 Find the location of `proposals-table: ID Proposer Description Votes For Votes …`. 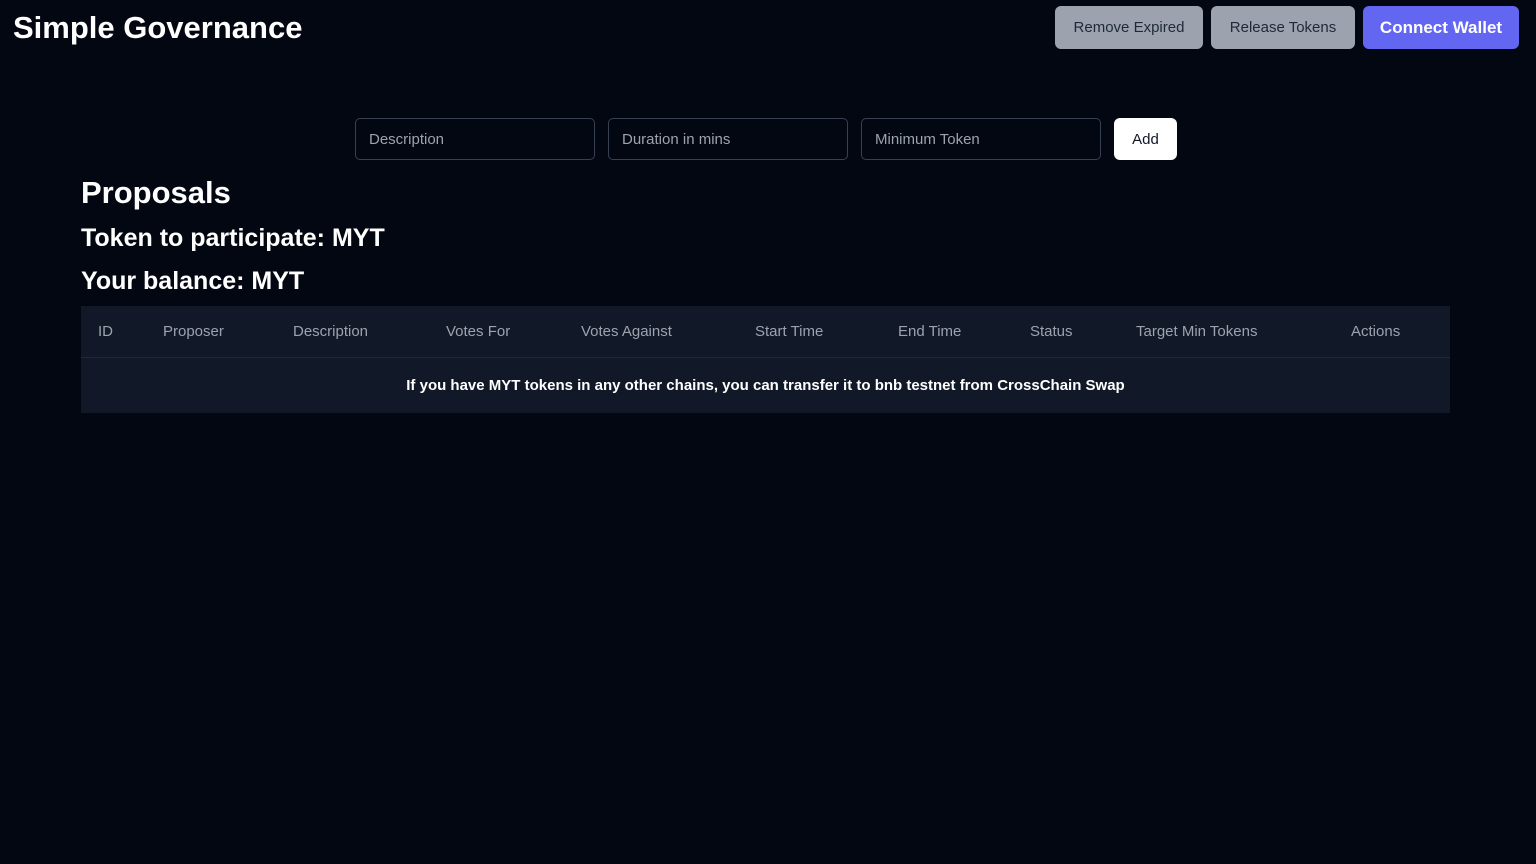

proposals-table: ID Proposer Description Votes For Votes … is located at coordinates (765, 359).